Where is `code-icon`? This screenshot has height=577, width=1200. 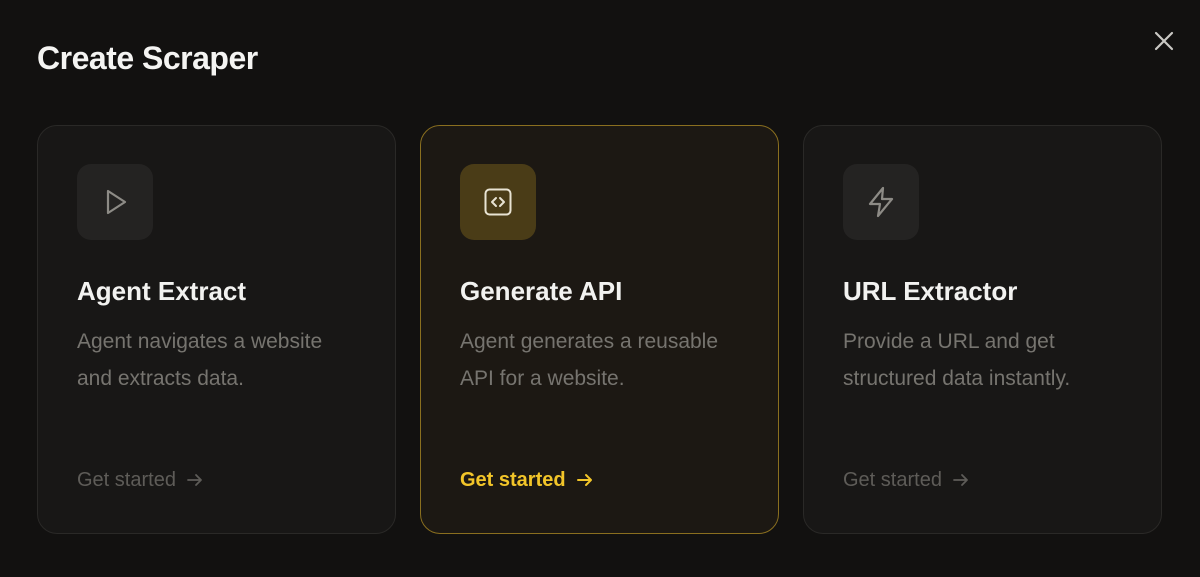 code-icon is located at coordinates (498, 202).